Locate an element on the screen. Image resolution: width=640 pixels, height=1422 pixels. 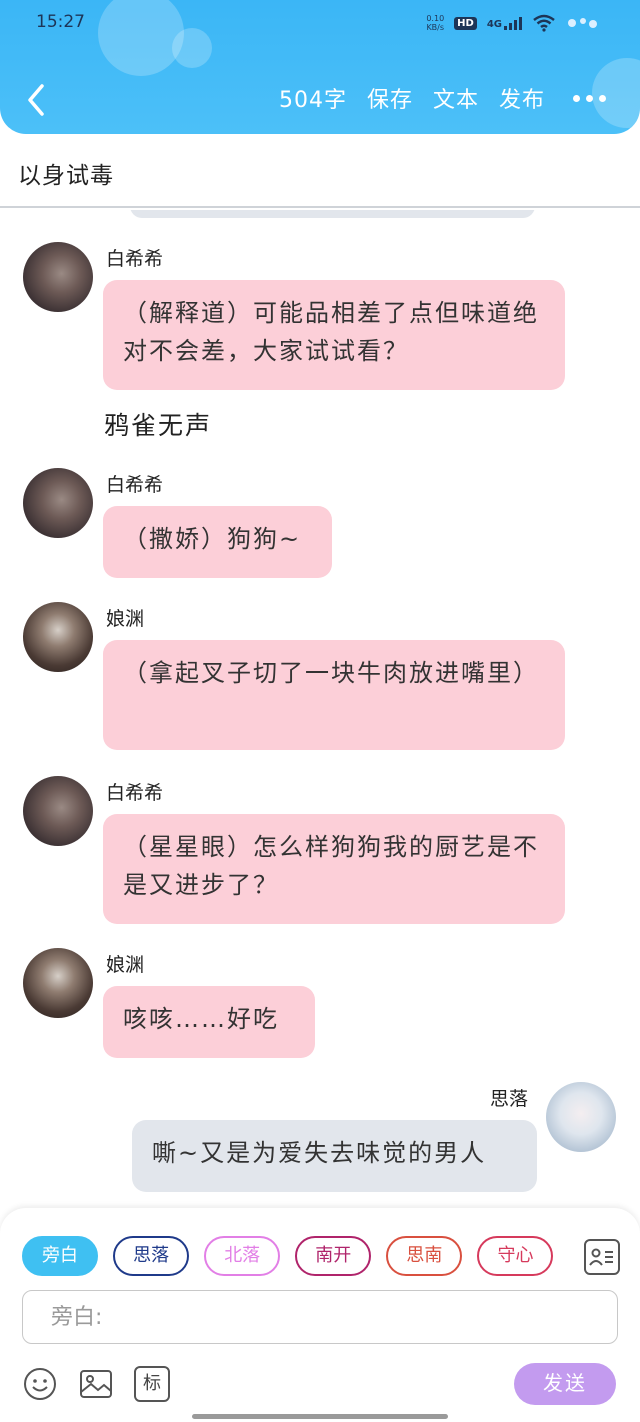
message-input-wrapper is located at coordinates (320, 1317).